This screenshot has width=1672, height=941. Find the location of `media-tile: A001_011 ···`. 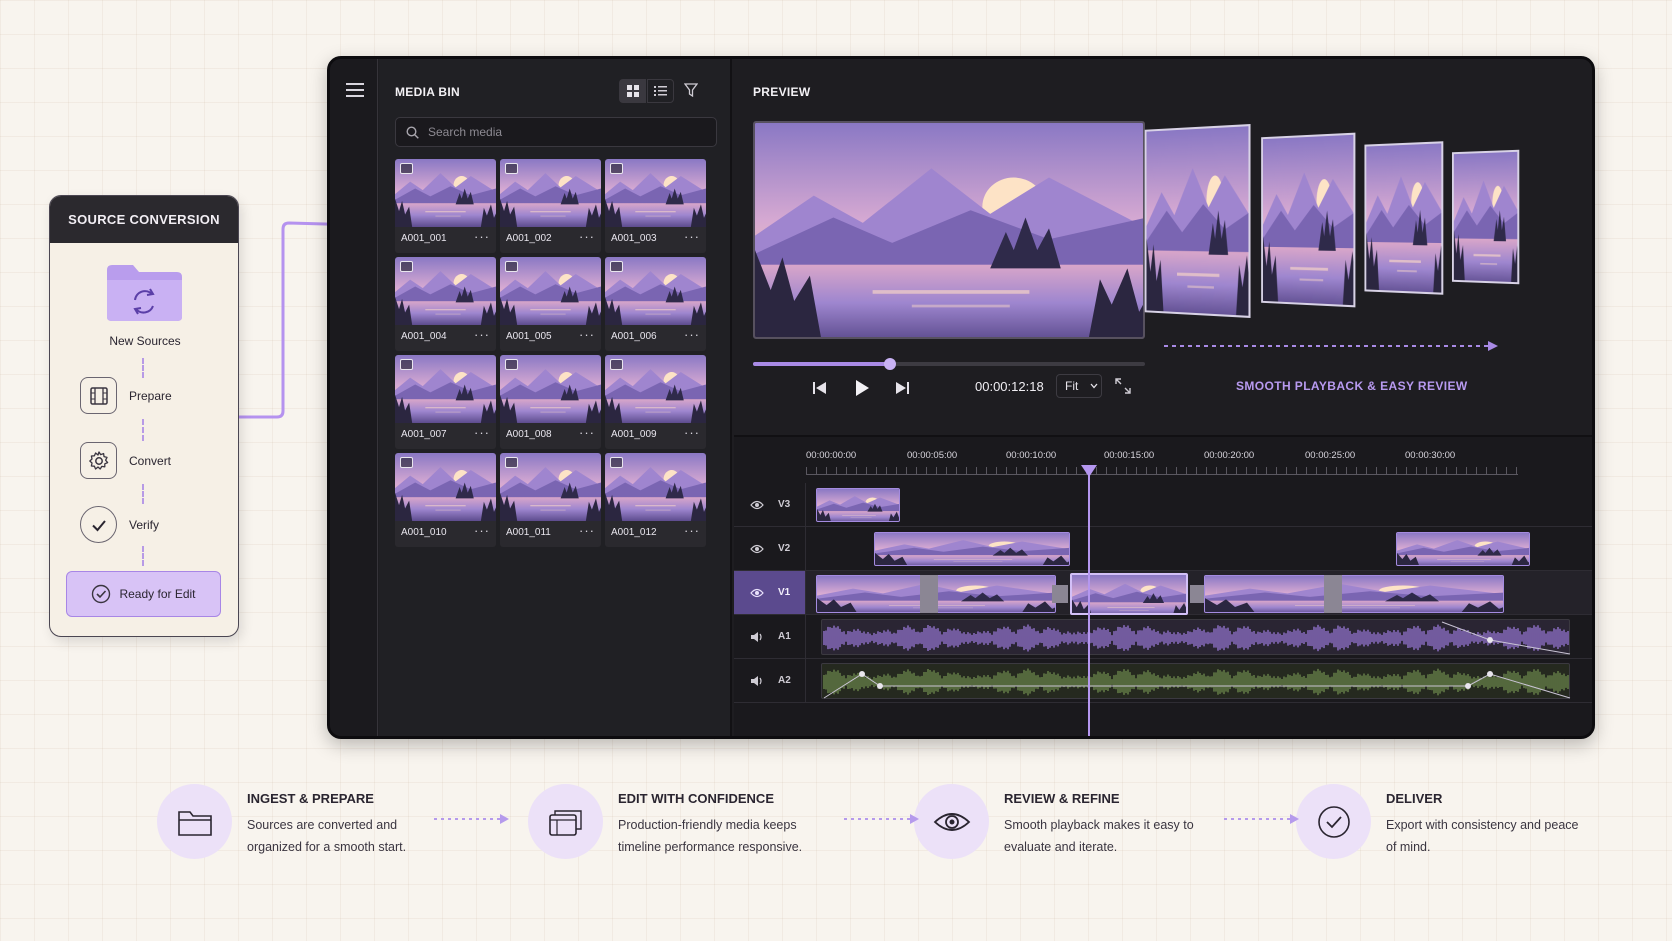

media-tile: A001_011 ··· is located at coordinates (550, 500).